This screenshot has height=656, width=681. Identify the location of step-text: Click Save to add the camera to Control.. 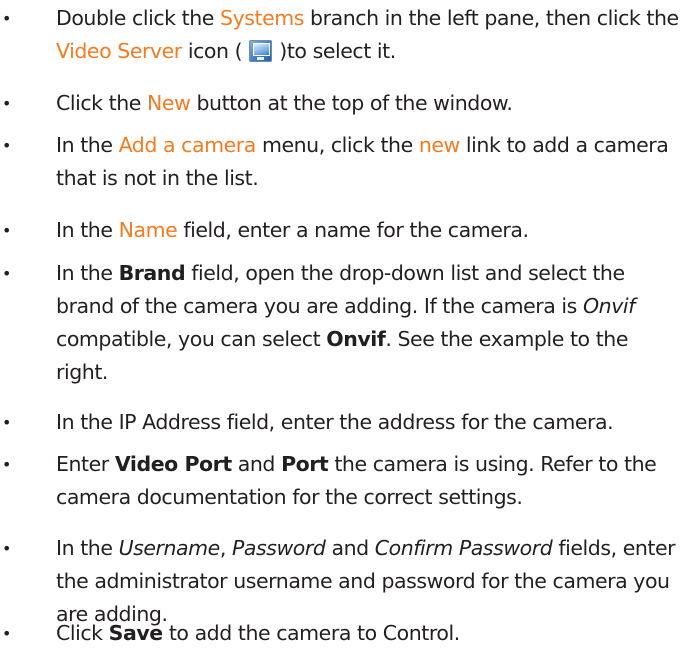
(368, 633).